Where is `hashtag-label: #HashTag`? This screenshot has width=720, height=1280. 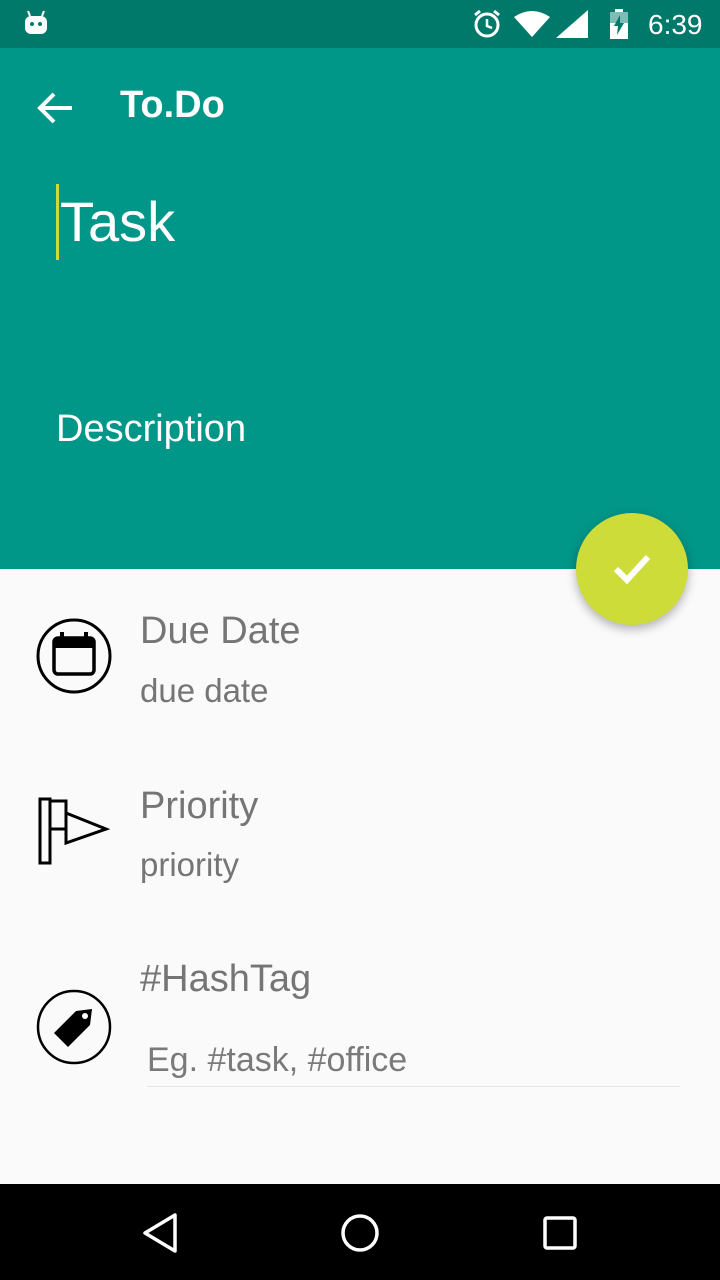 hashtag-label: #HashTag is located at coordinates (226, 979).